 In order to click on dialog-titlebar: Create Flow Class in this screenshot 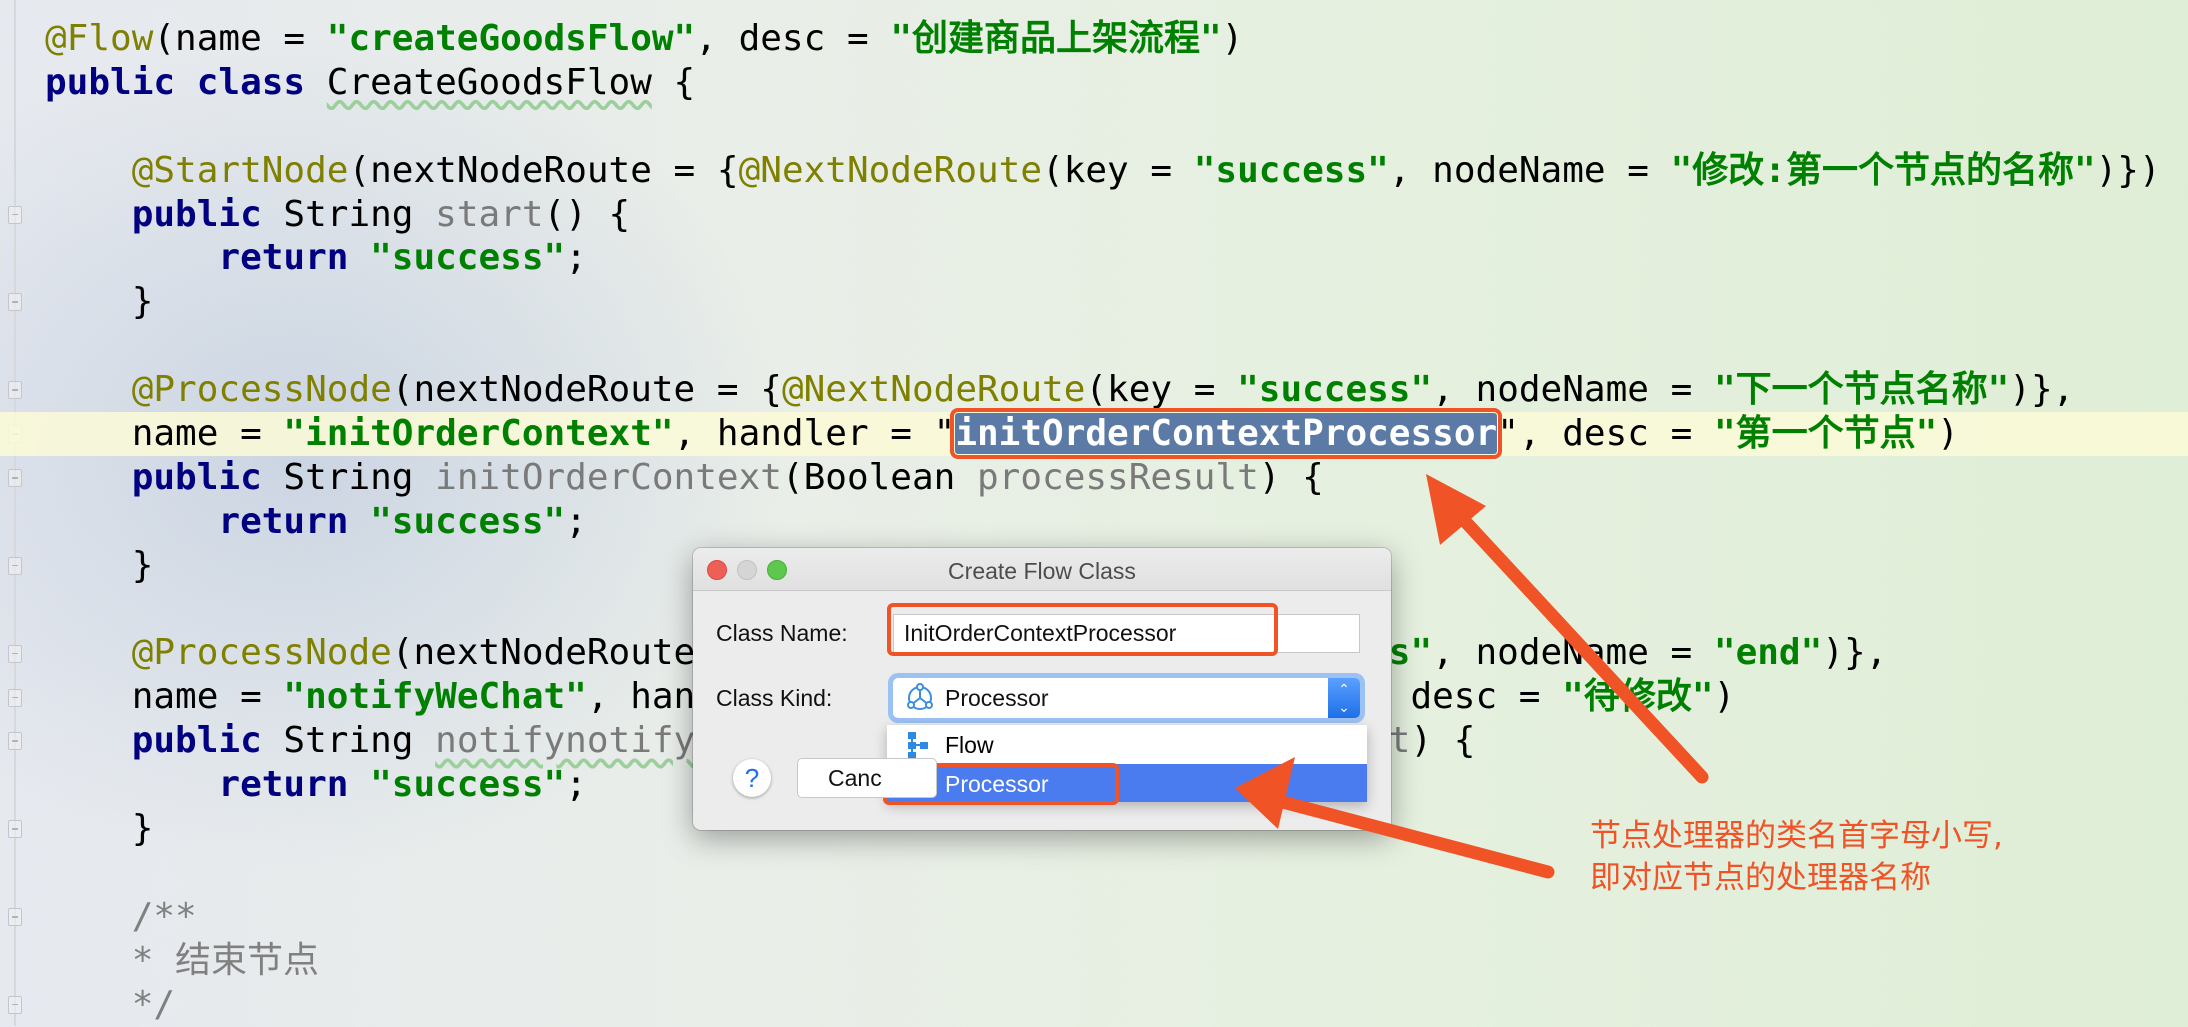, I will do `click(1042, 569)`.